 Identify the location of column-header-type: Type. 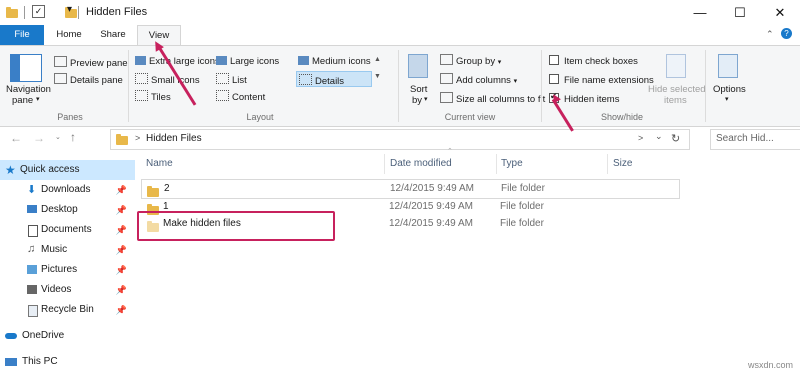
(512, 164).